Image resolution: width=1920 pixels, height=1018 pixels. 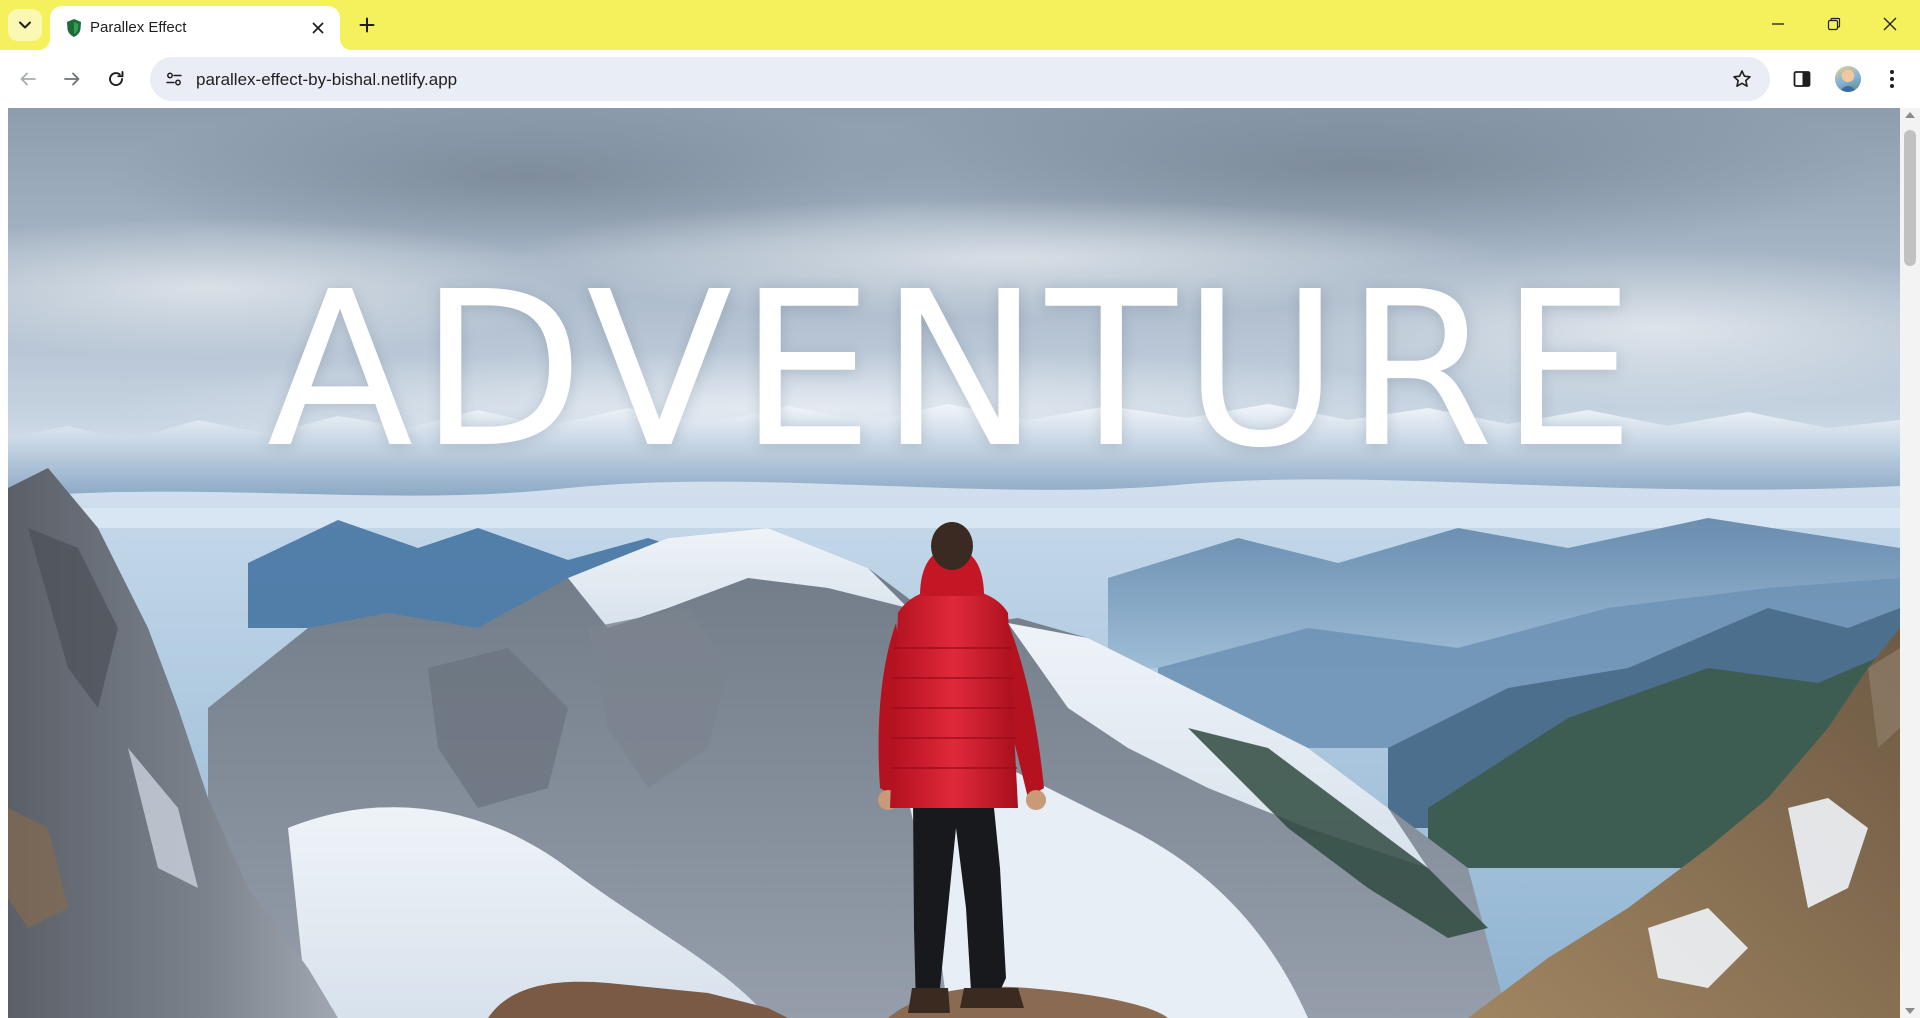 I want to click on scroll-thumb, so click(x=1910, y=198).